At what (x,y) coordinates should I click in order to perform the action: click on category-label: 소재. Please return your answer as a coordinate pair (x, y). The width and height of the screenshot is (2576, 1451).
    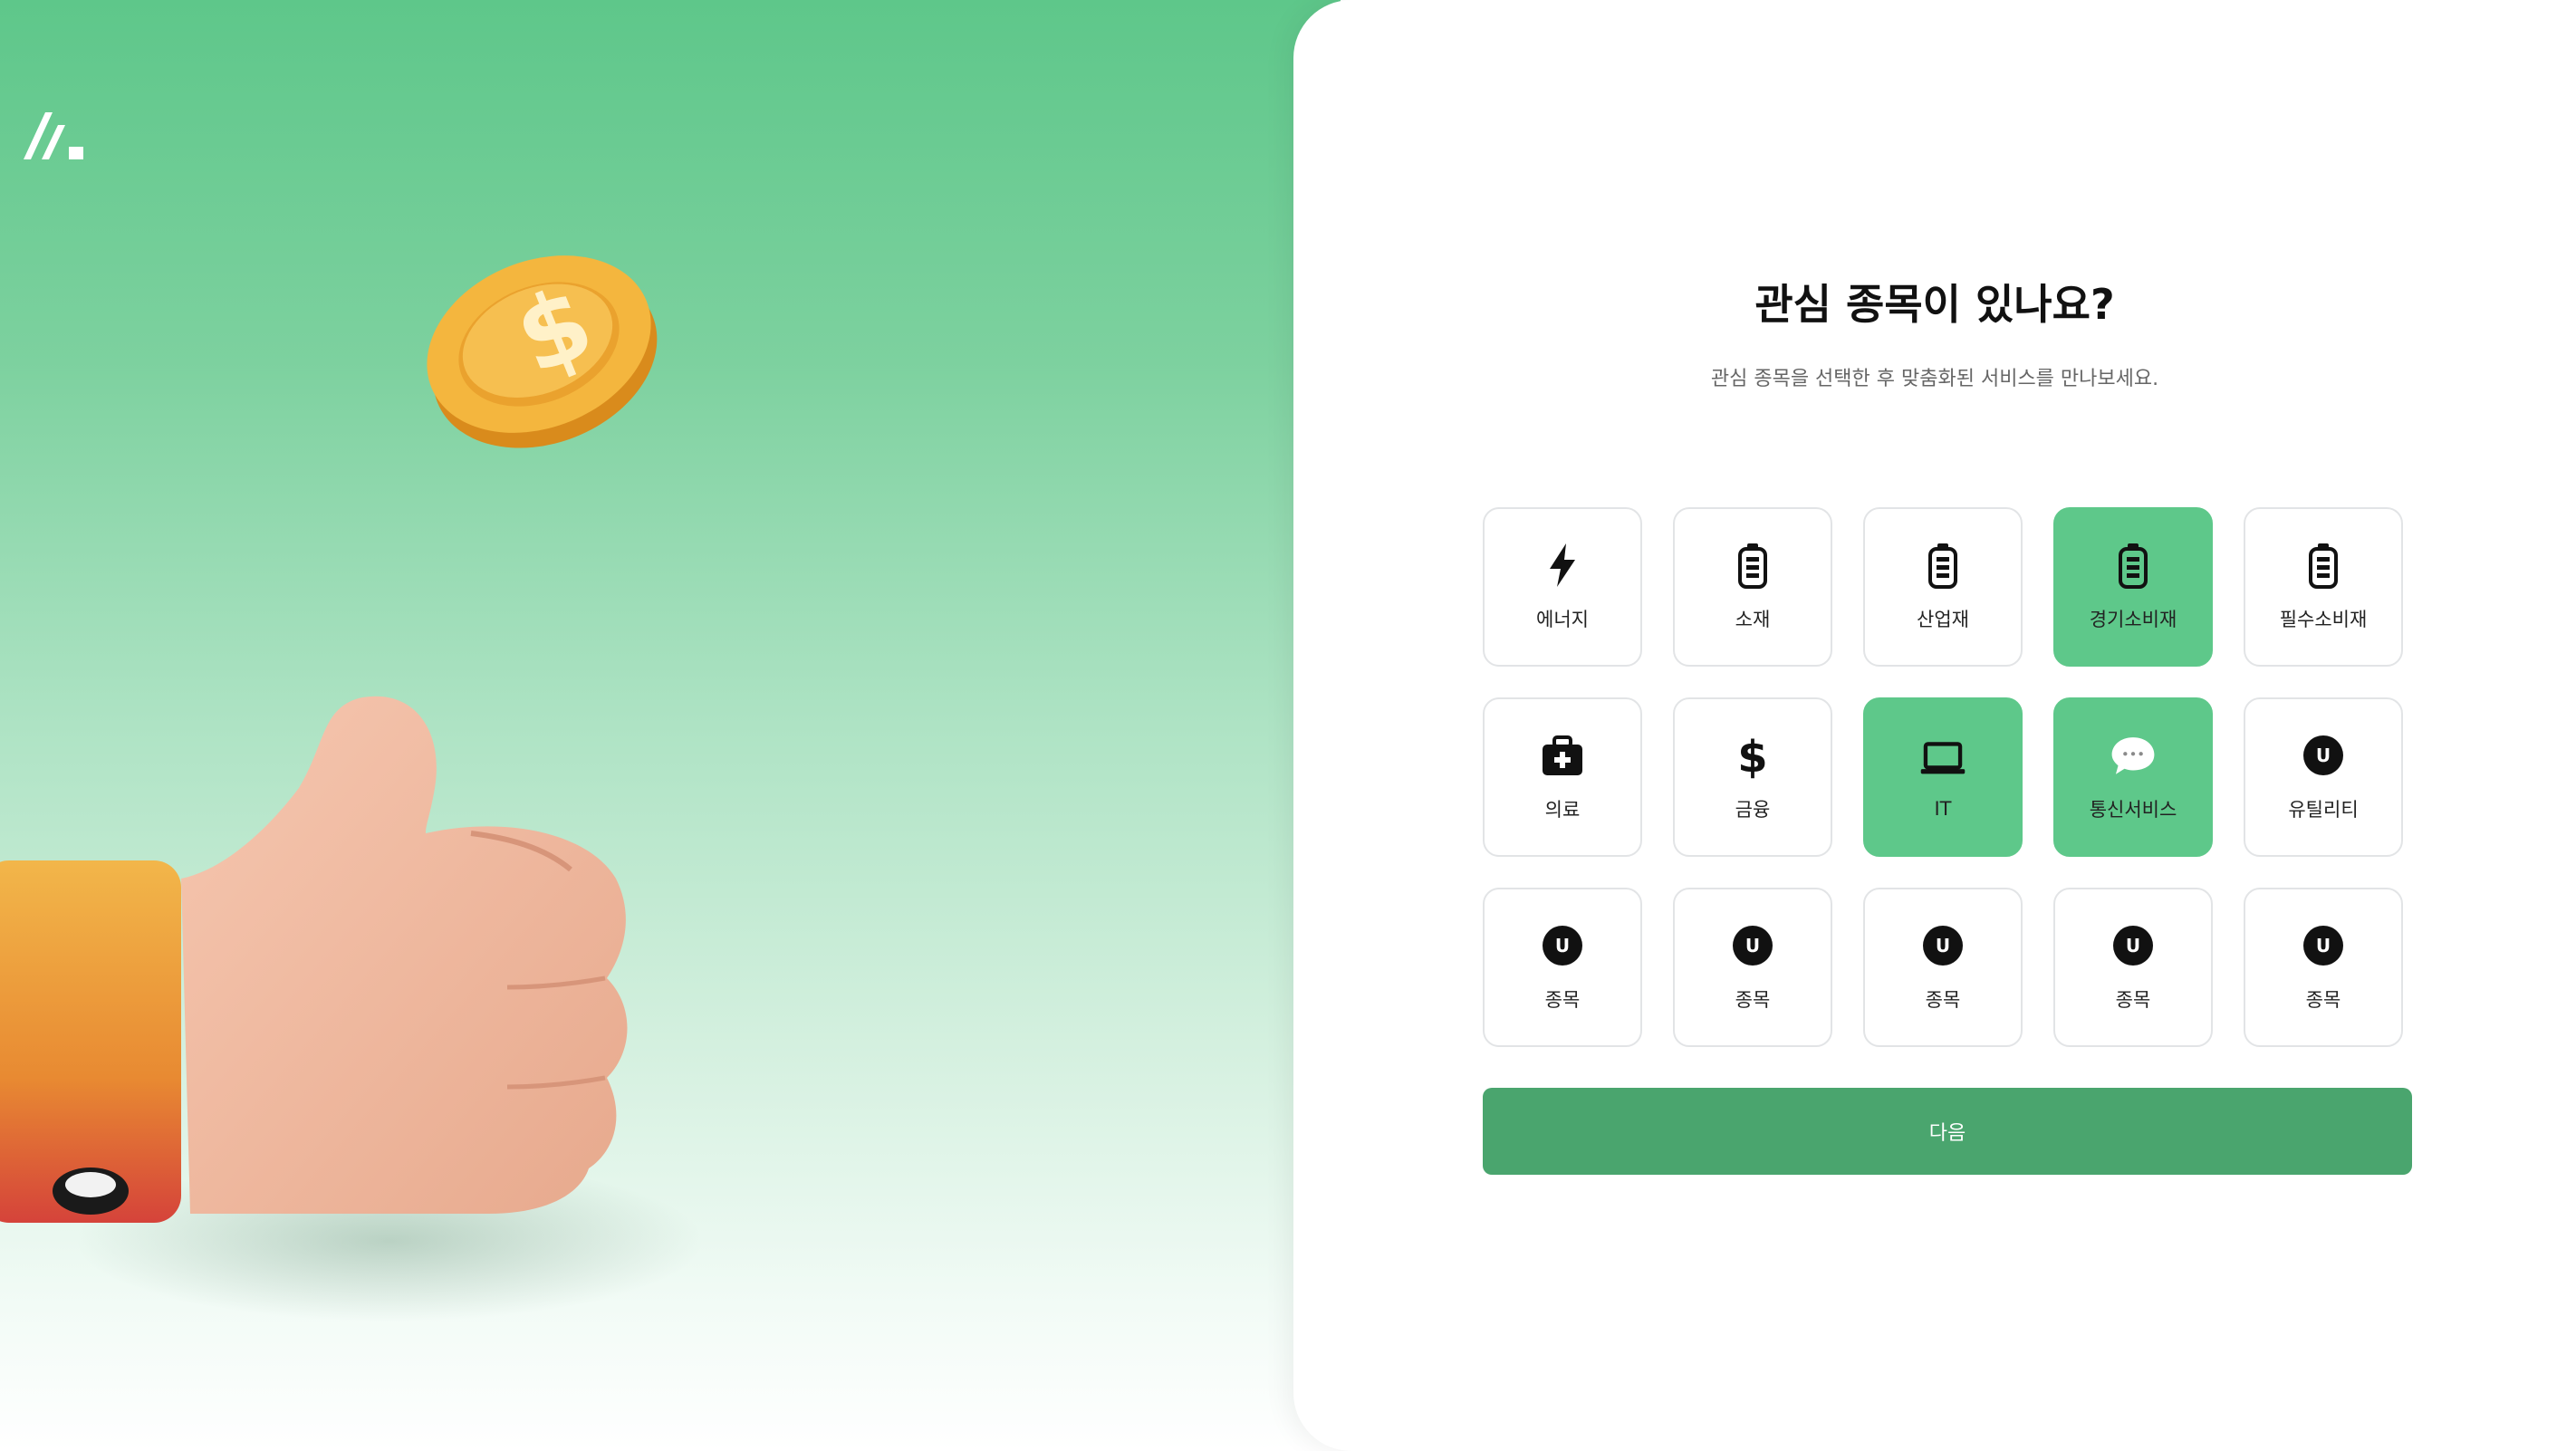
    Looking at the image, I should click on (1753, 619).